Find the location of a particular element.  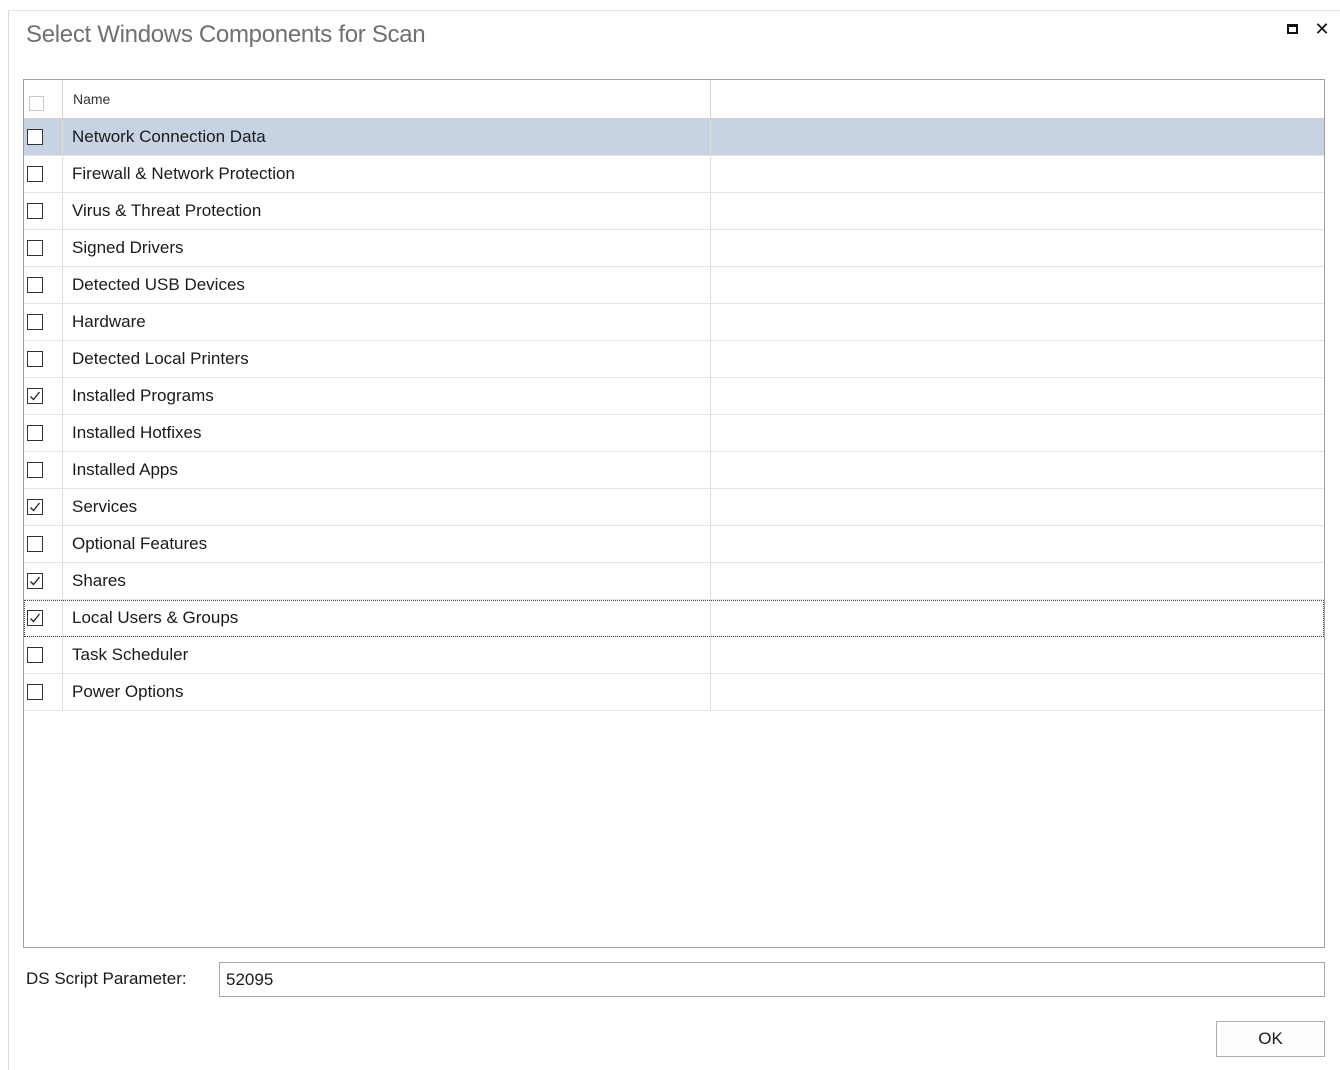

window-controls: ✕ is located at coordinates (1307, 29).